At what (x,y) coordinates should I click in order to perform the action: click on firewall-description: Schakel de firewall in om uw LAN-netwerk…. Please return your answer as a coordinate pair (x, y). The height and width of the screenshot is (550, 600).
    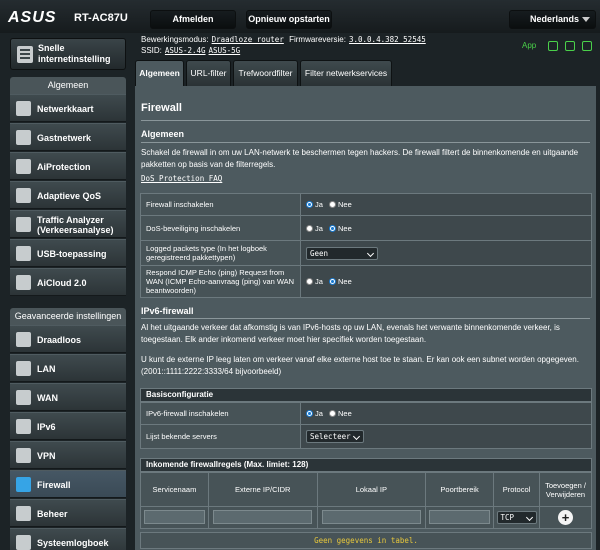
    Looking at the image, I should click on (360, 158).